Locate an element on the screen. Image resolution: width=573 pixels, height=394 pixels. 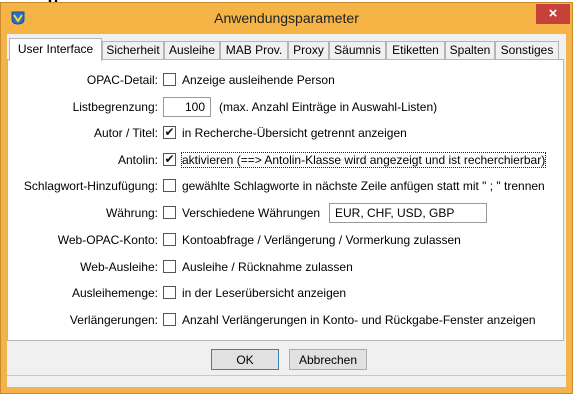
status-bar is located at coordinates (286, 381).